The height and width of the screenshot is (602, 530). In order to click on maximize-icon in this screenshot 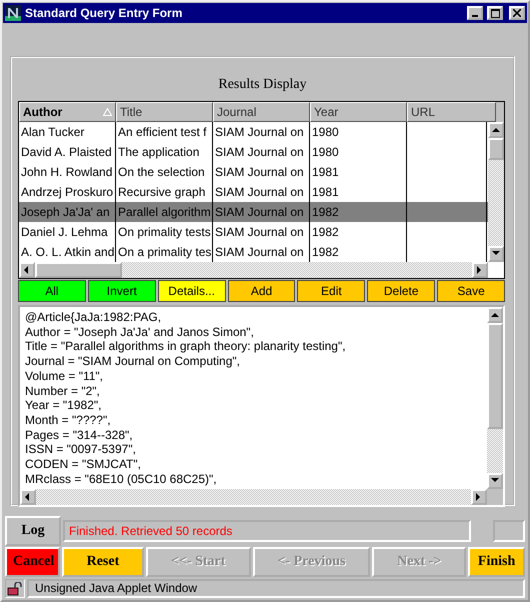, I will do `click(495, 13)`.